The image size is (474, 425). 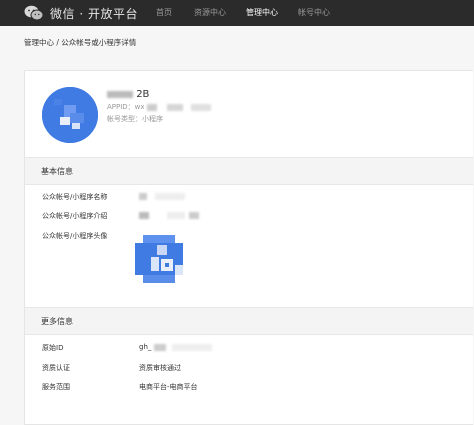 What do you see at coordinates (94, 13) in the screenshot?
I see `brand-title: 微信 · 开放平台` at bounding box center [94, 13].